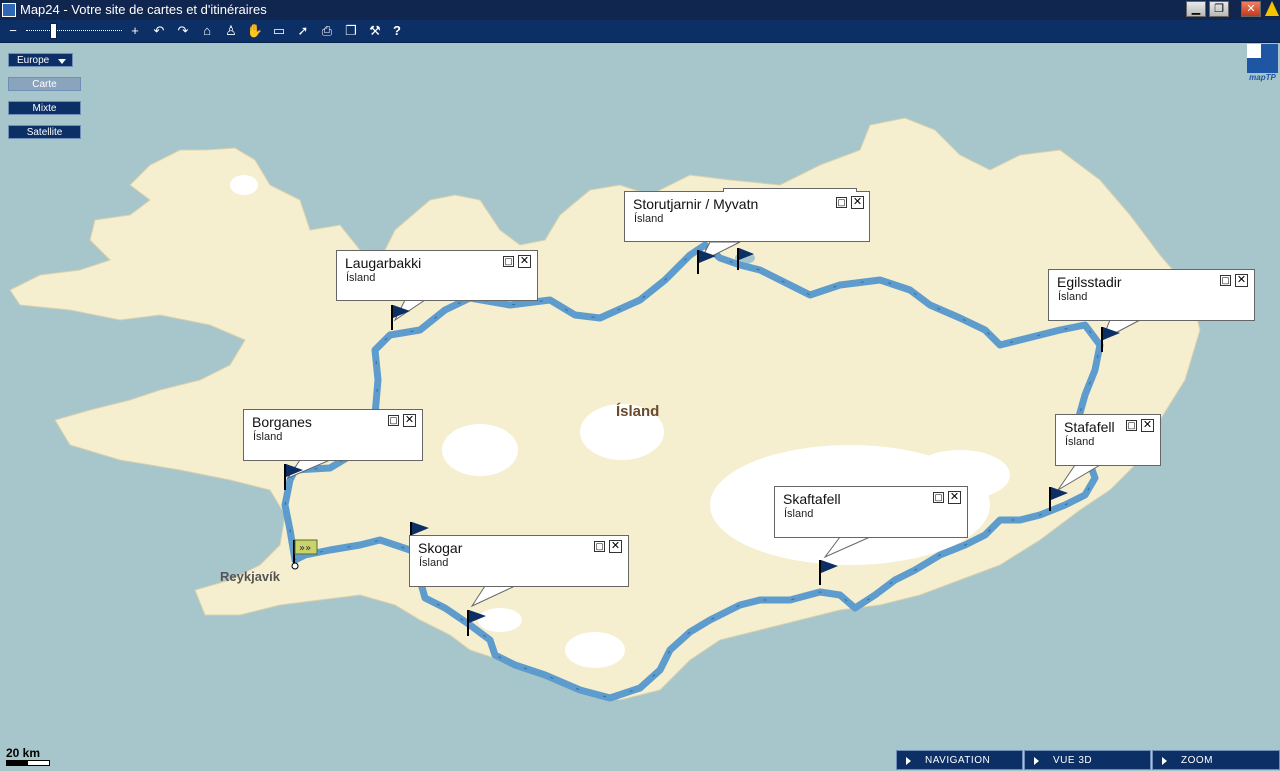  I want to click on chevron-down-icon, so click(62, 61).